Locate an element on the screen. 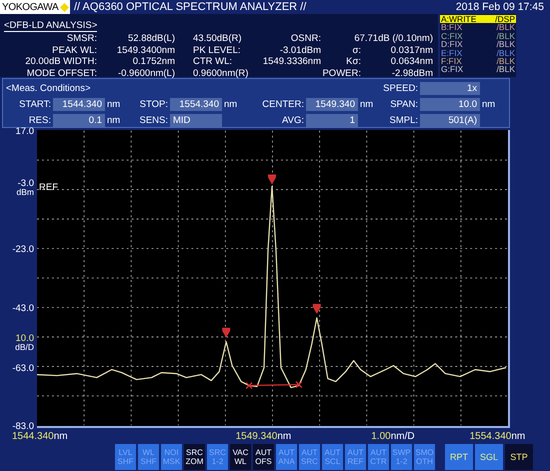 The height and width of the screenshot is (471, 550). result-value: 0.1752nm is located at coordinates (153, 62).